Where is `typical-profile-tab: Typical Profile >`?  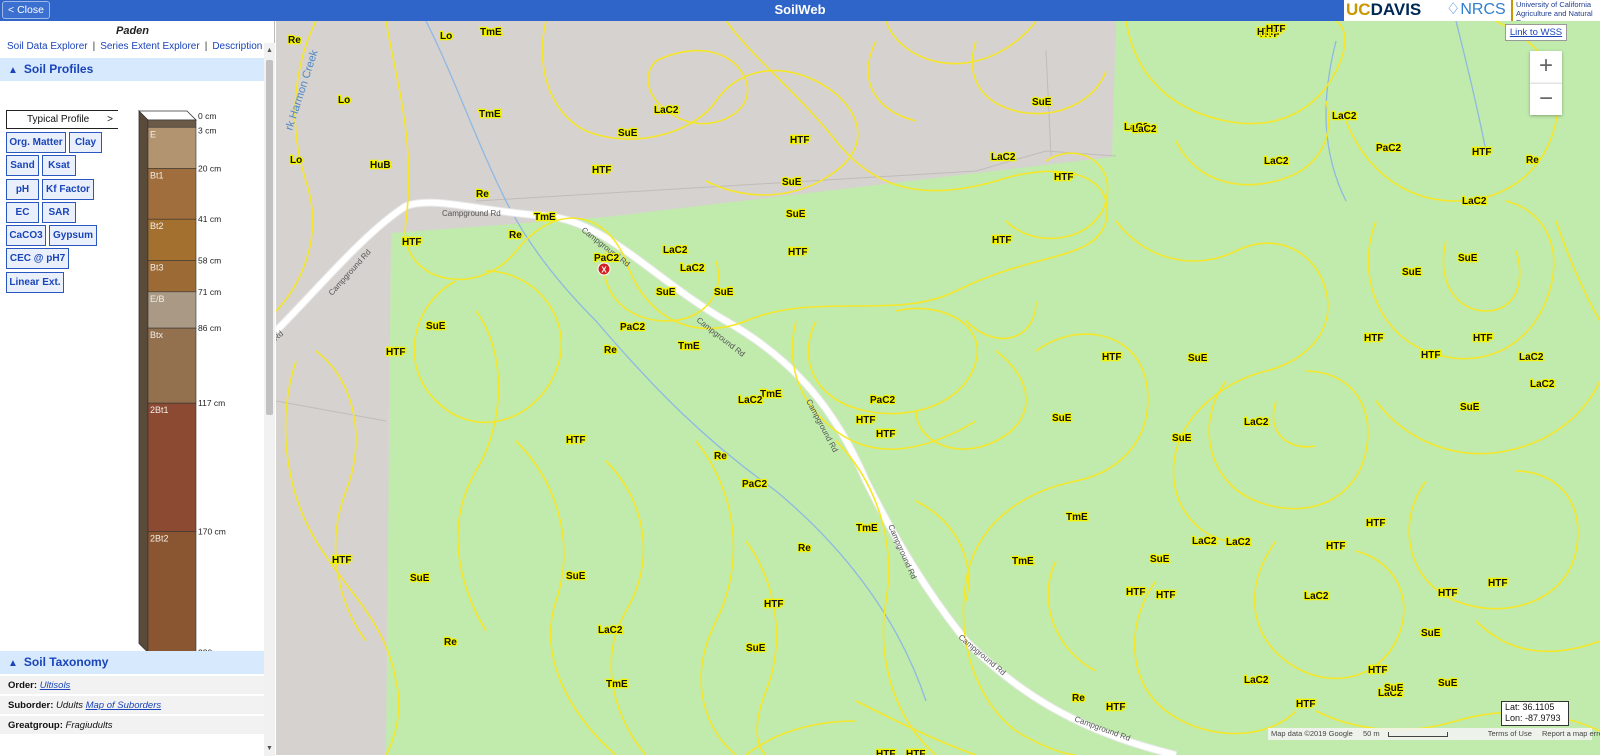 typical-profile-tab: Typical Profile > is located at coordinates (62, 119).